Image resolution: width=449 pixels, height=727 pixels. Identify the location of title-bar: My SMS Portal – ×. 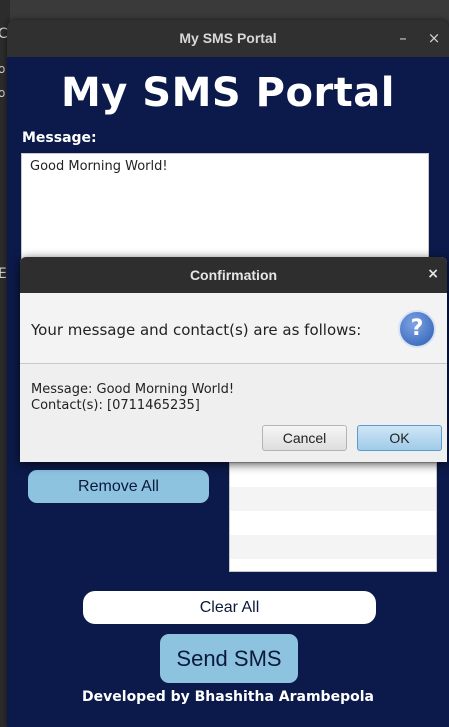
(228, 38).